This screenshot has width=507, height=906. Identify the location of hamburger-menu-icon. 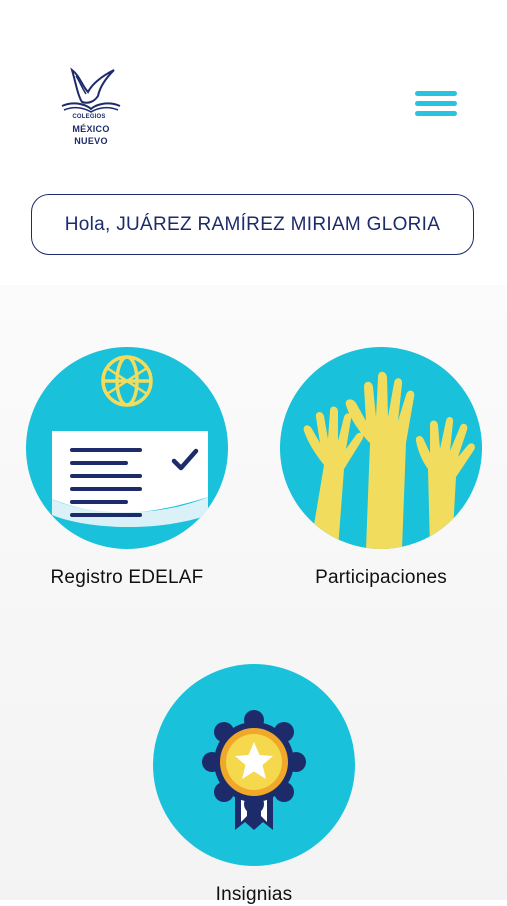
(435, 106).